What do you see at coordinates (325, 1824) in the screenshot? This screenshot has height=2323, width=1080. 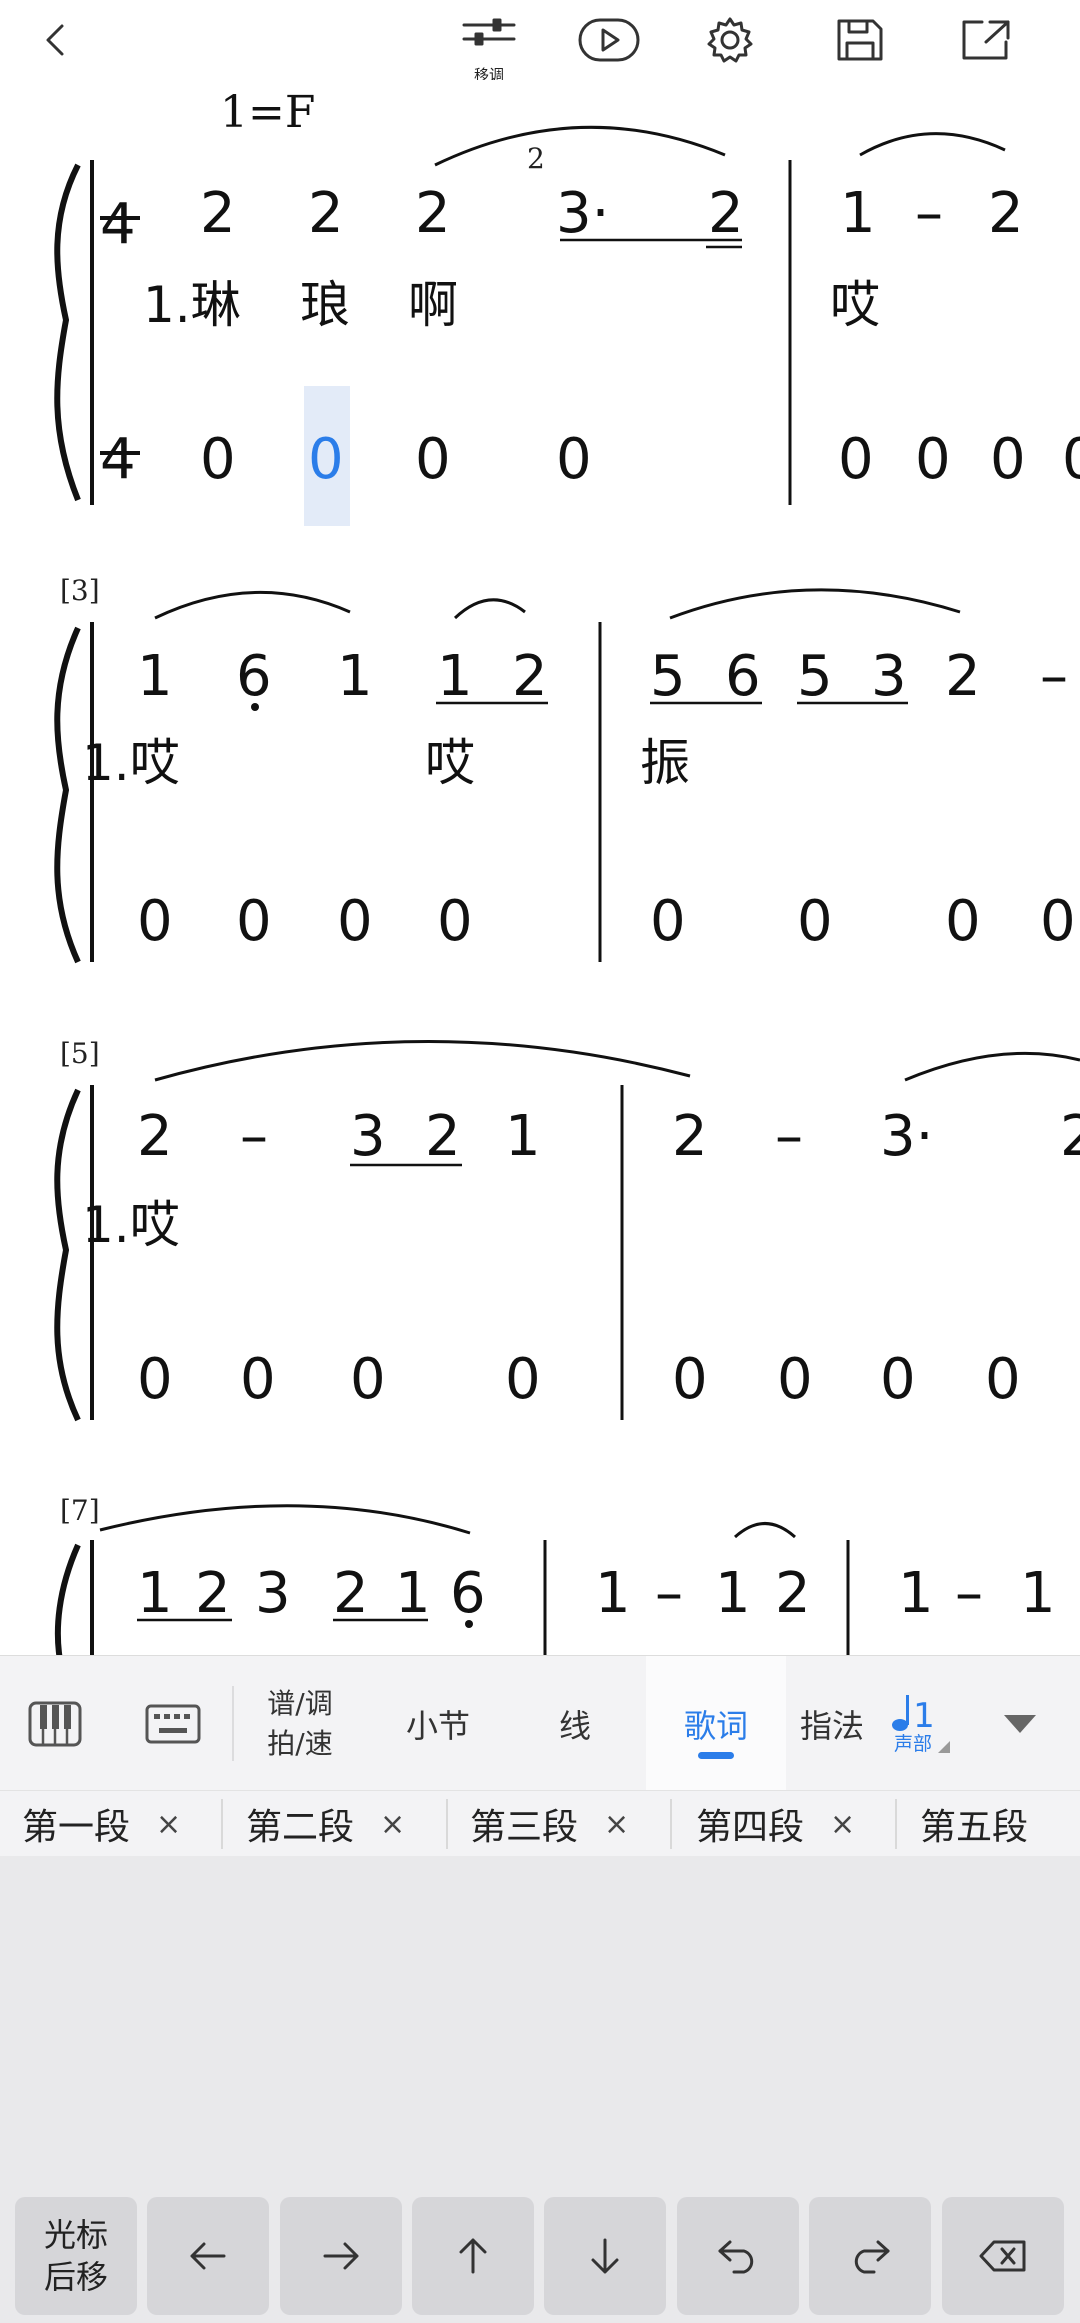 I see `verse-tab-2: 第二段 ×` at bounding box center [325, 1824].